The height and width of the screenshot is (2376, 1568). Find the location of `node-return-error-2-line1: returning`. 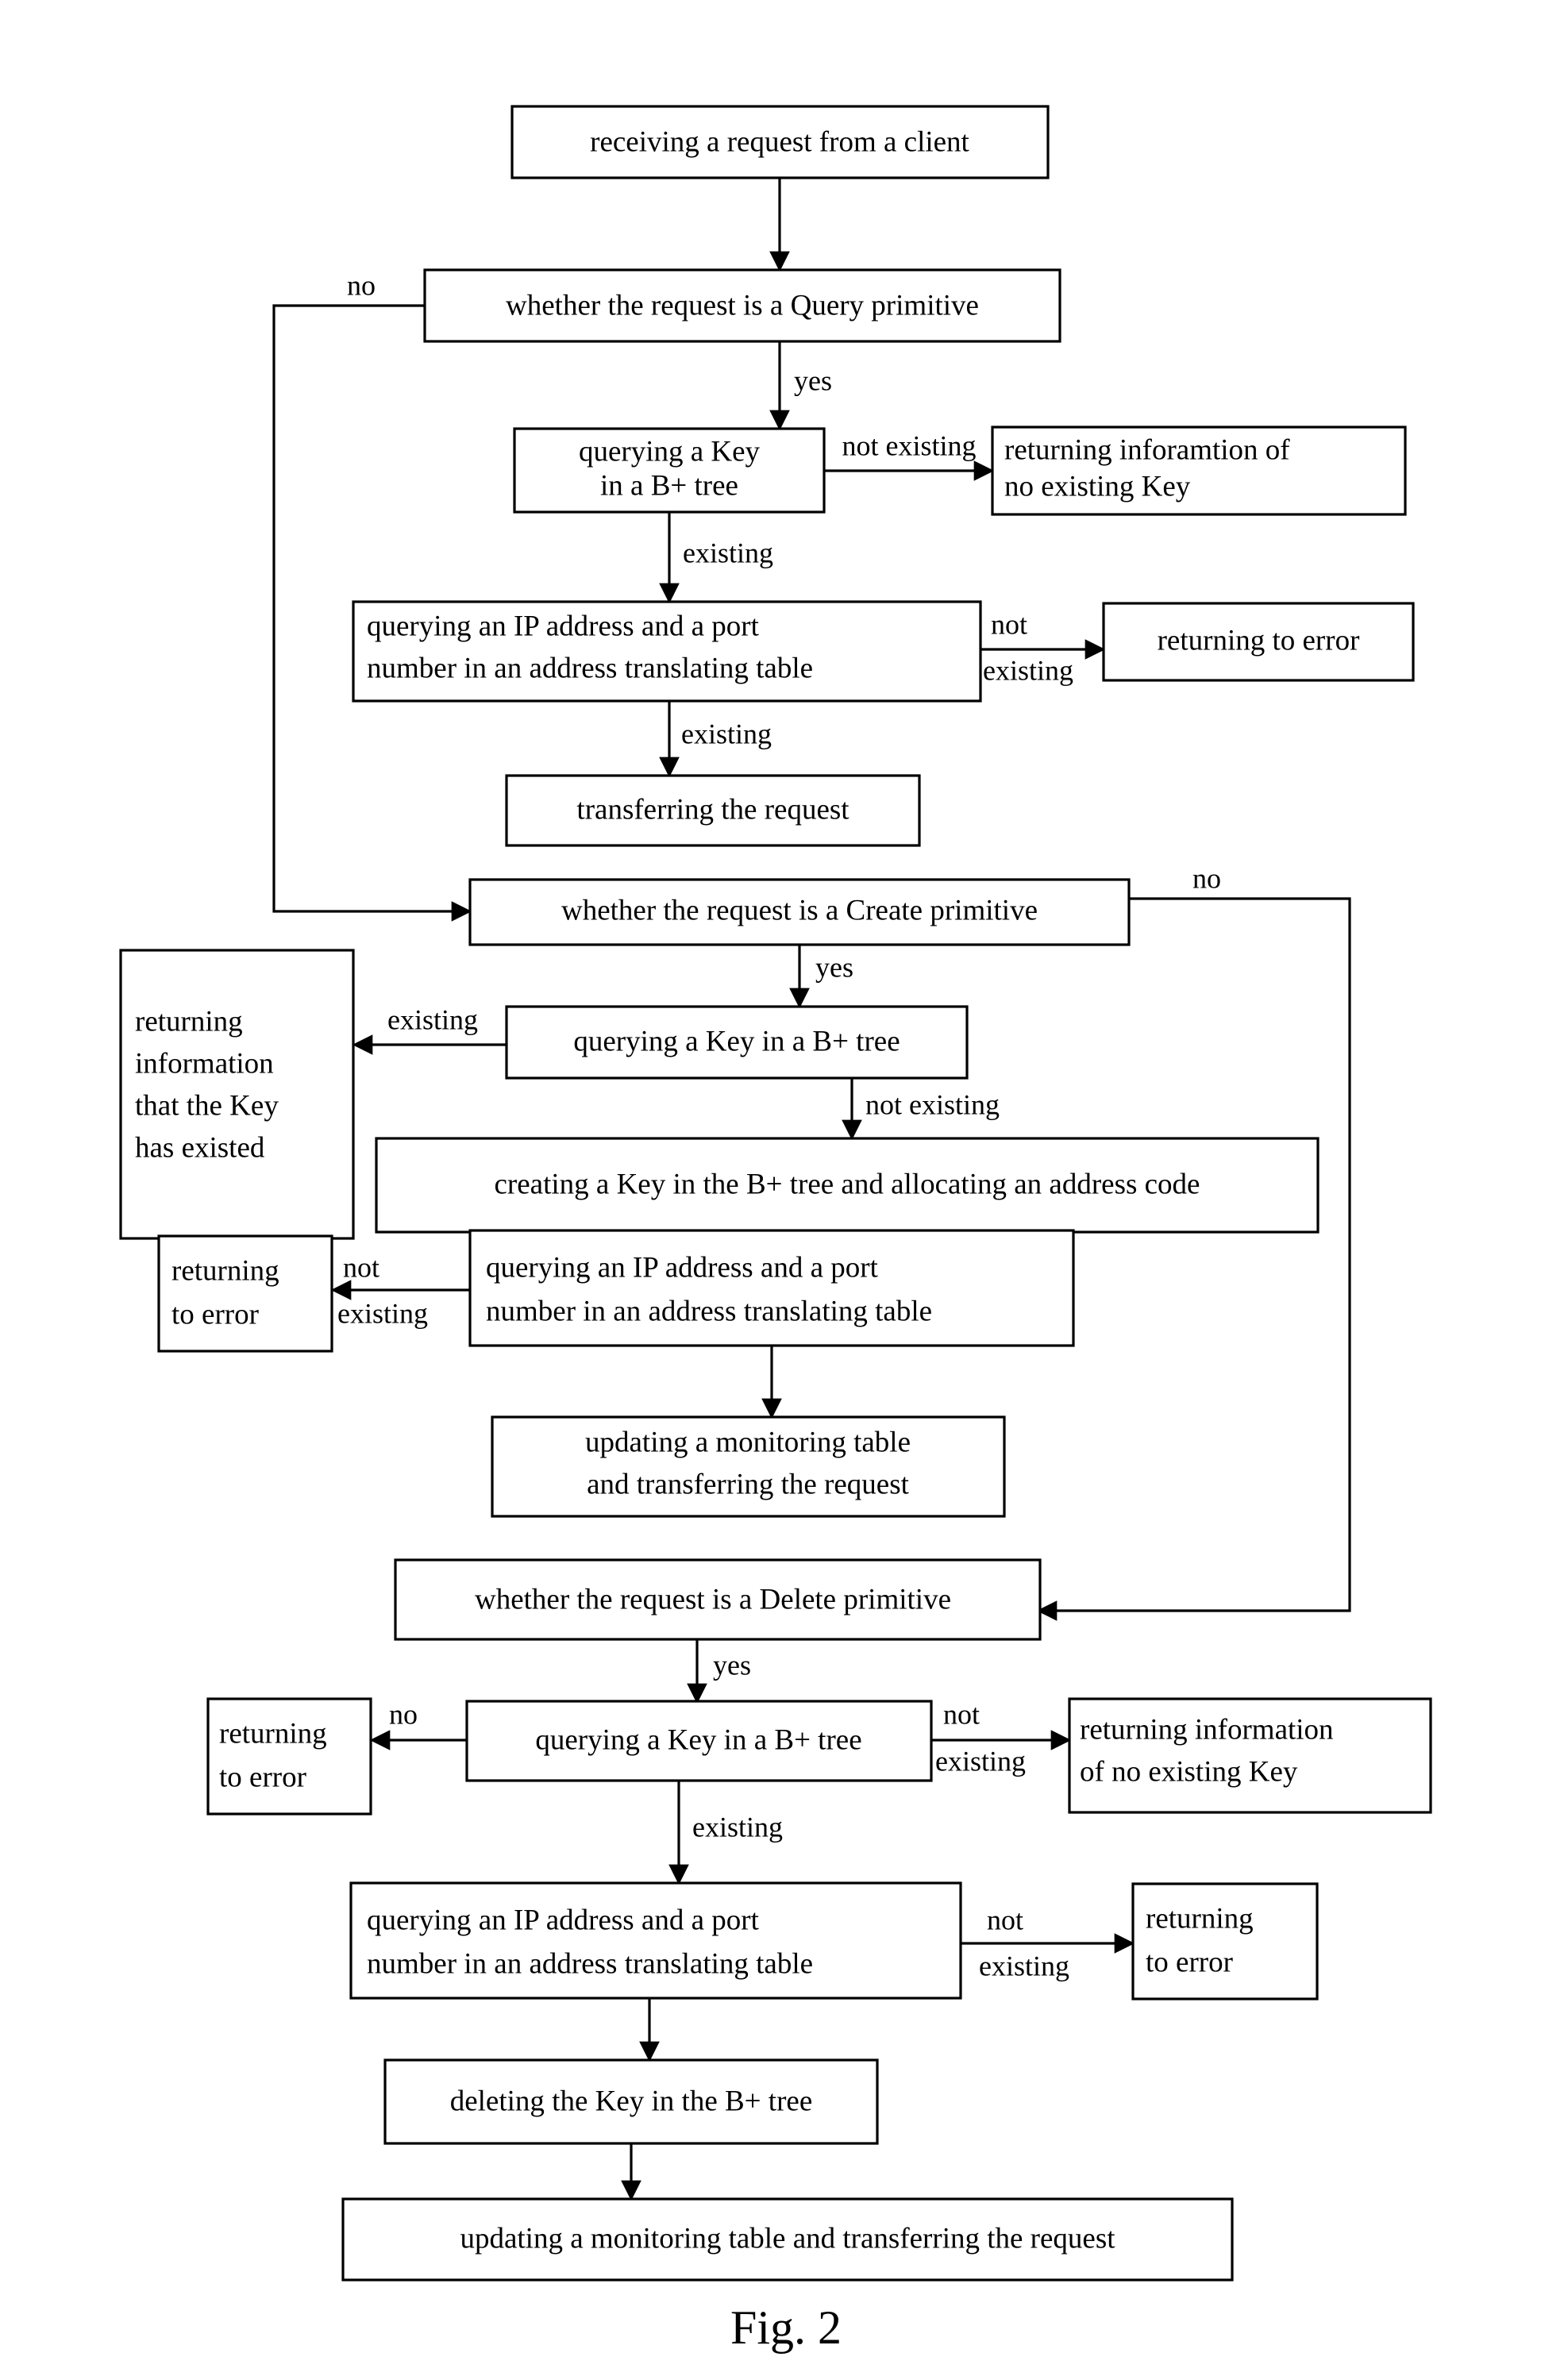

node-return-error-2-line1: returning is located at coordinates (225, 1270).